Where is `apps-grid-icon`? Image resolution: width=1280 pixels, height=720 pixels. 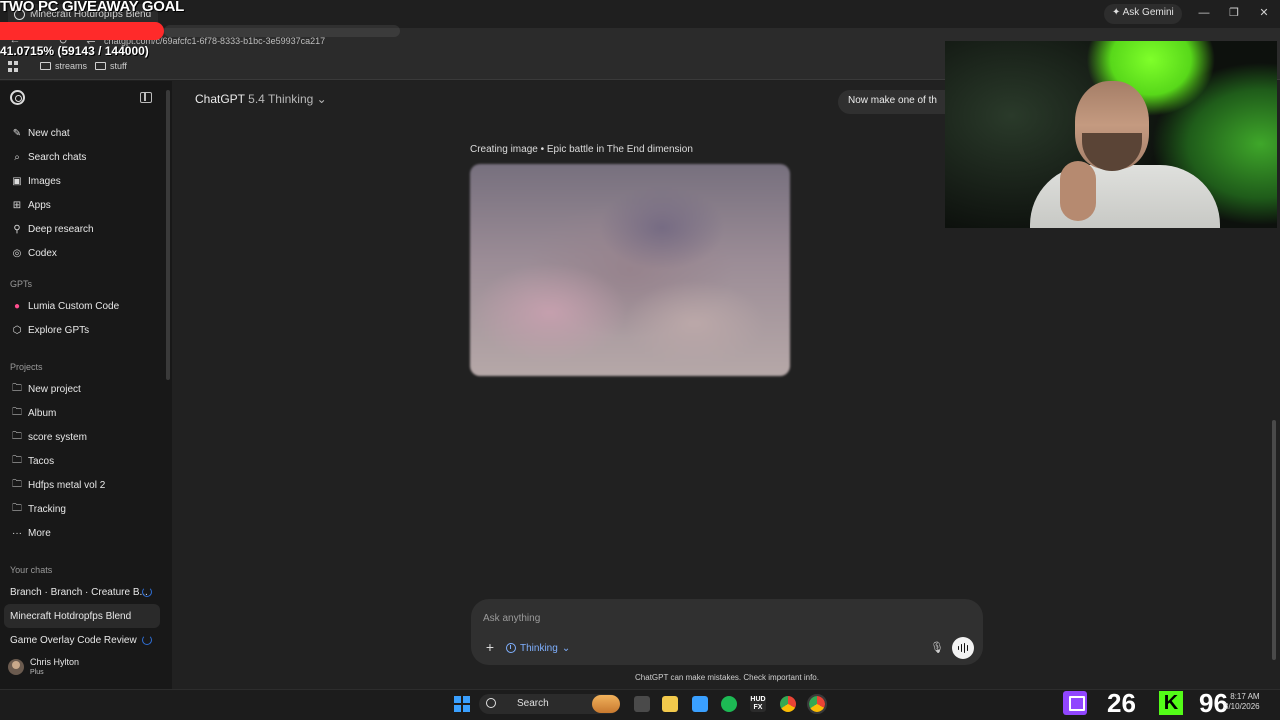 apps-grid-icon is located at coordinates (13, 66).